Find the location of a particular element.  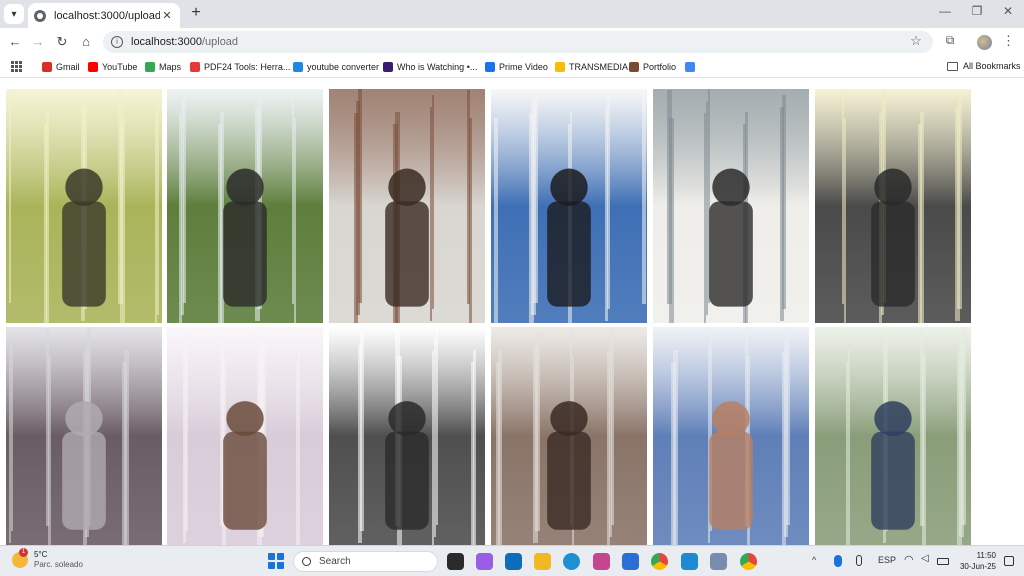

all-bookmarks-button: All Bookmarks is located at coordinates (984, 66).